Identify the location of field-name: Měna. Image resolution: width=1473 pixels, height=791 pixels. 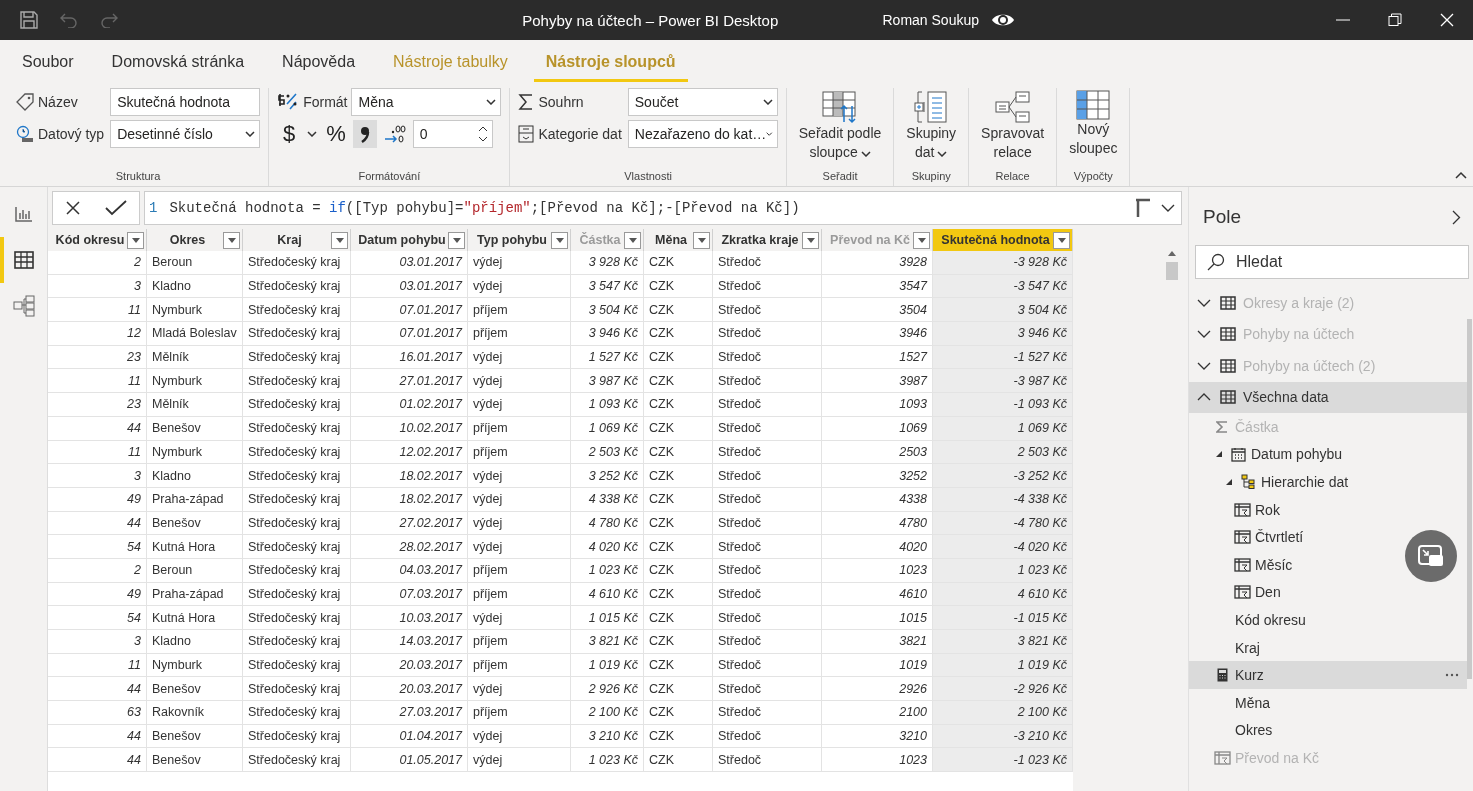
(1351, 702).